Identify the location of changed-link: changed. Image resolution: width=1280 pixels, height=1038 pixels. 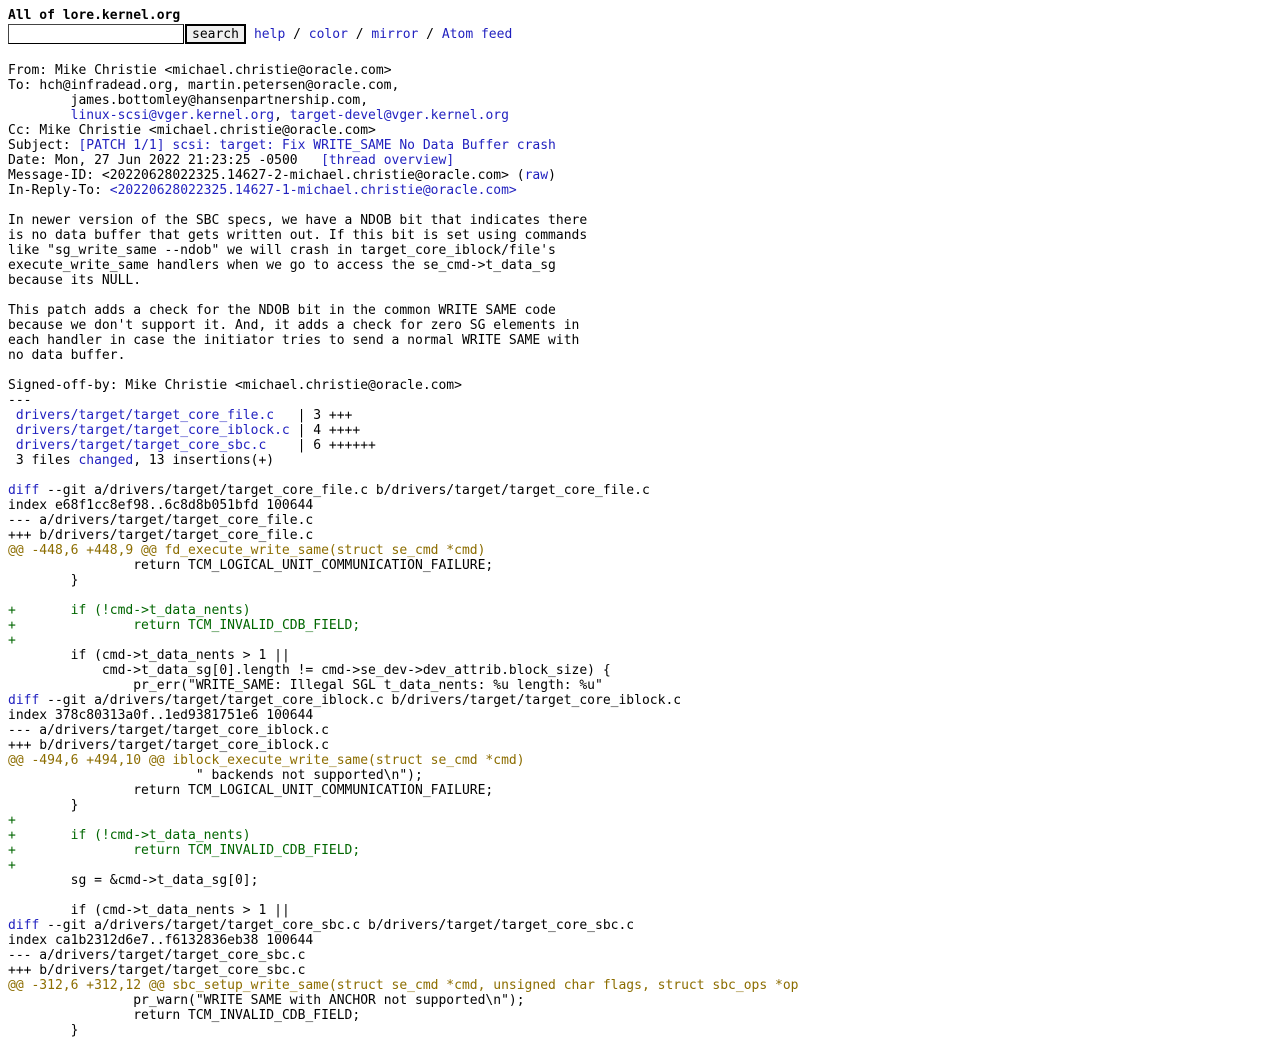
(105, 460).